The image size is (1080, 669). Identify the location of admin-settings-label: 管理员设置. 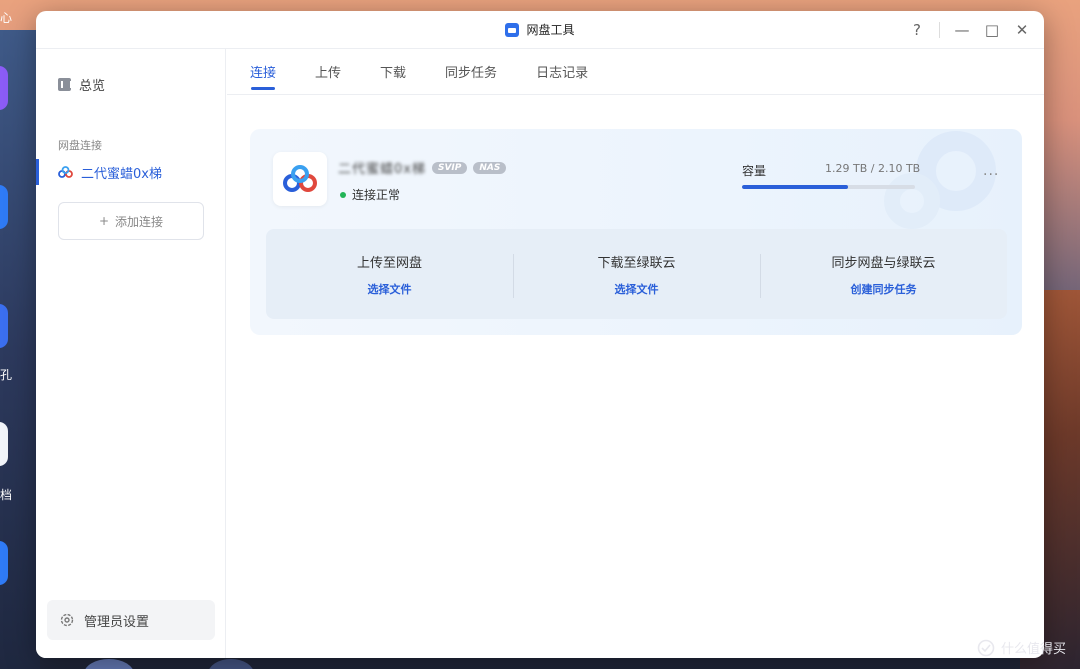
(117, 622).